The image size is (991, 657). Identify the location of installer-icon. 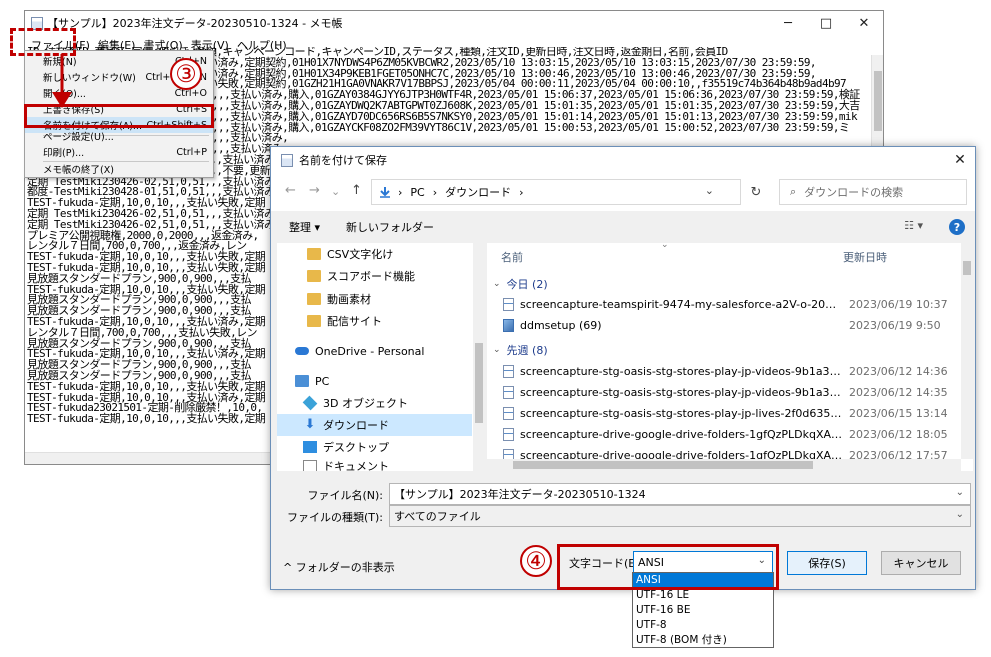
(508, 325).